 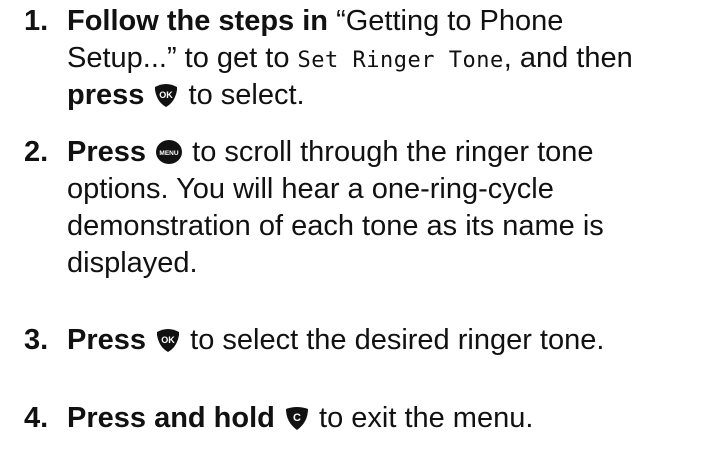 I want to click on menu-key-icon: MENU, so click(x=169, y=152).